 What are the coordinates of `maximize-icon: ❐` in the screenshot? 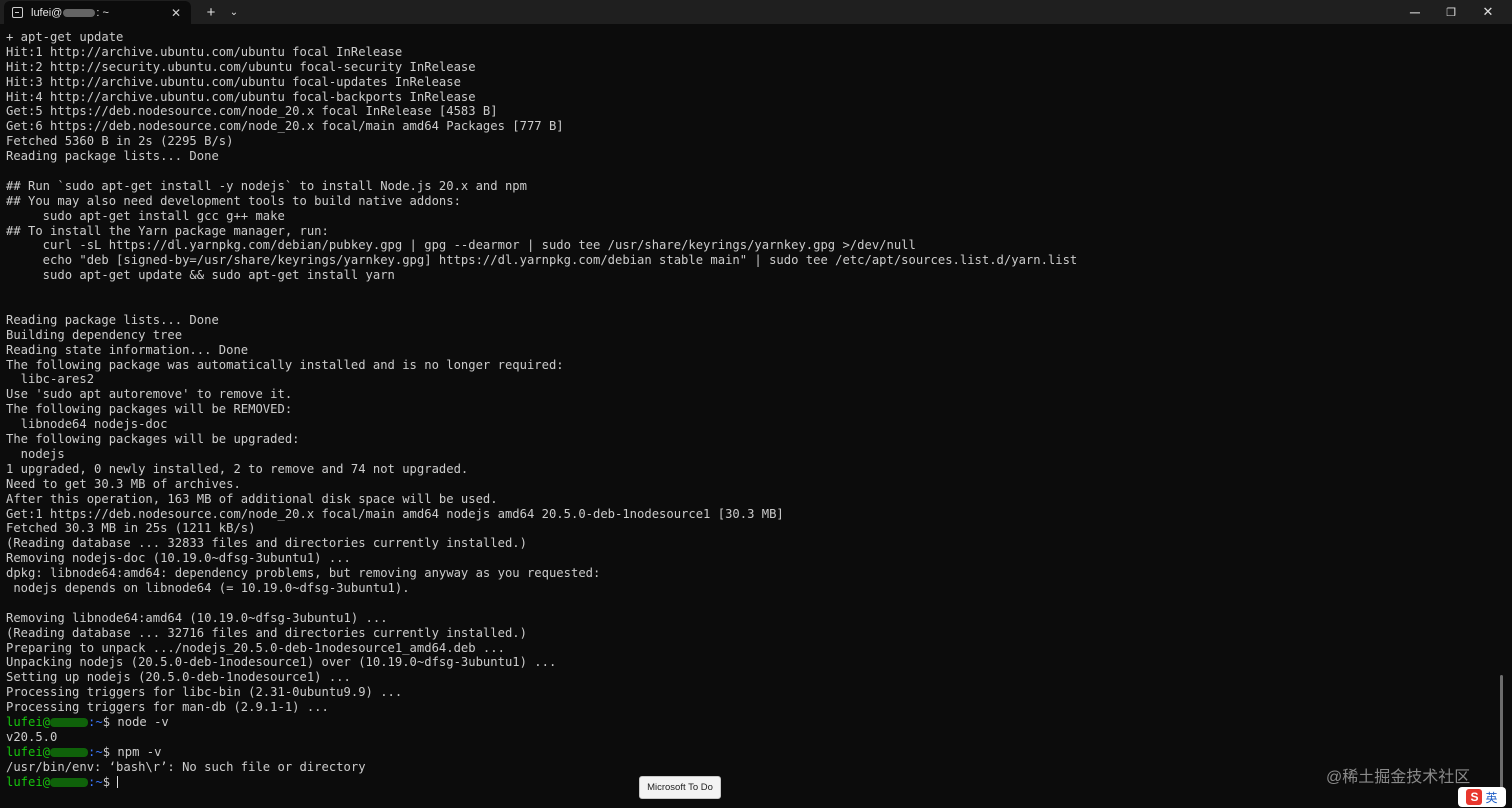 It's located at (1451, 12).